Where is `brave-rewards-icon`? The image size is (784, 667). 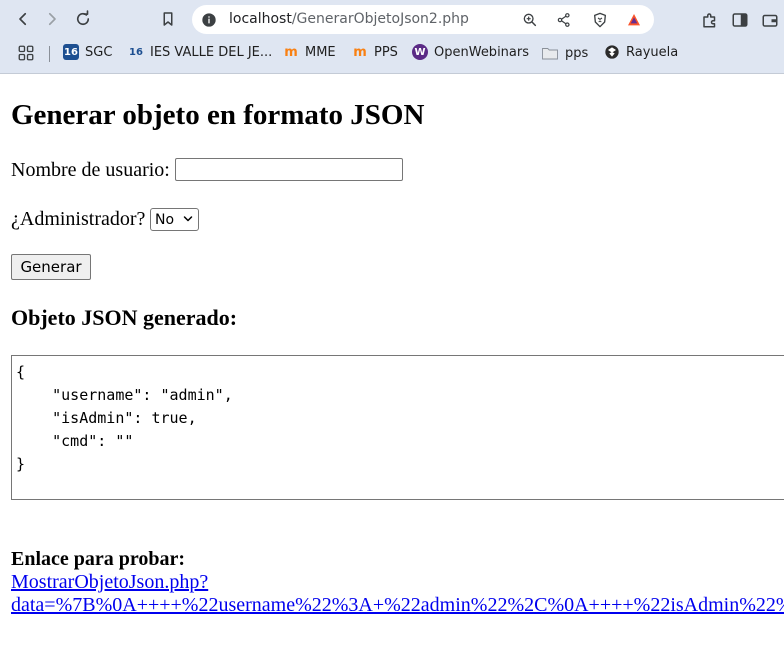 brave-rewards-icon is located at coordinates (634, 20).